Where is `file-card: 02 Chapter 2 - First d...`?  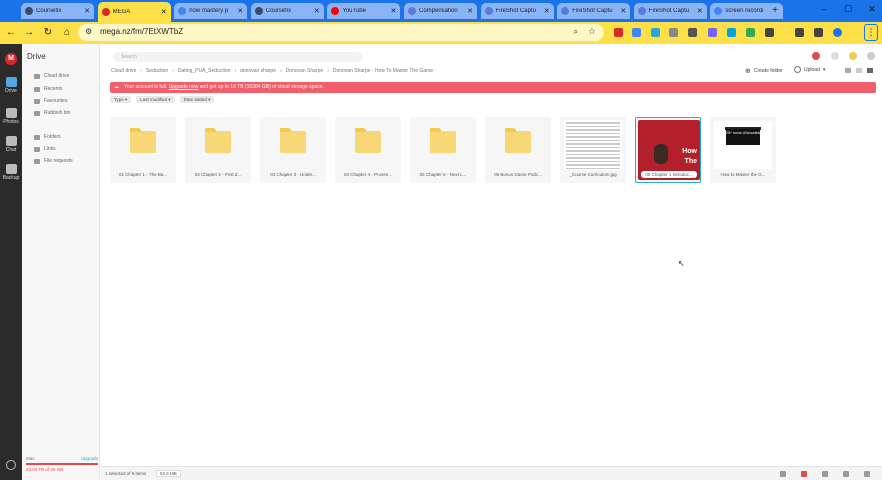 file-card: 02 Chapter 2 - First d... is located at coordinates (218, 150).